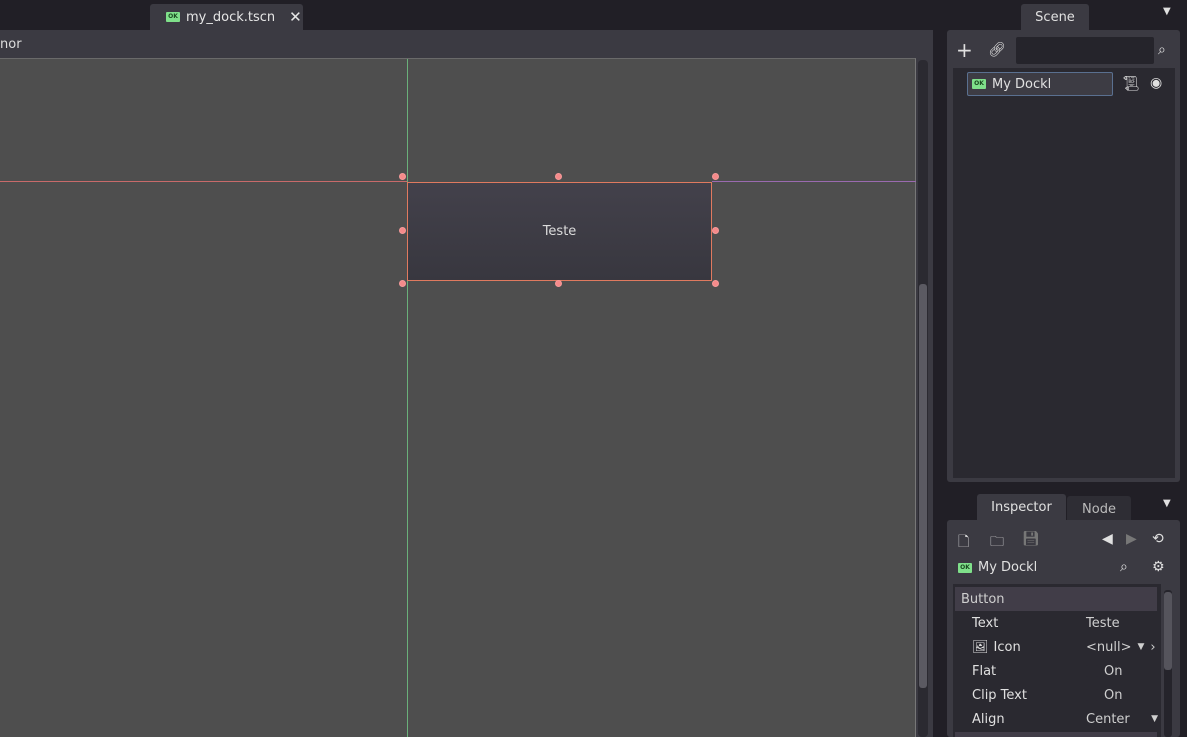  I want to click on back-icon: ◀, so click(1107, 539).